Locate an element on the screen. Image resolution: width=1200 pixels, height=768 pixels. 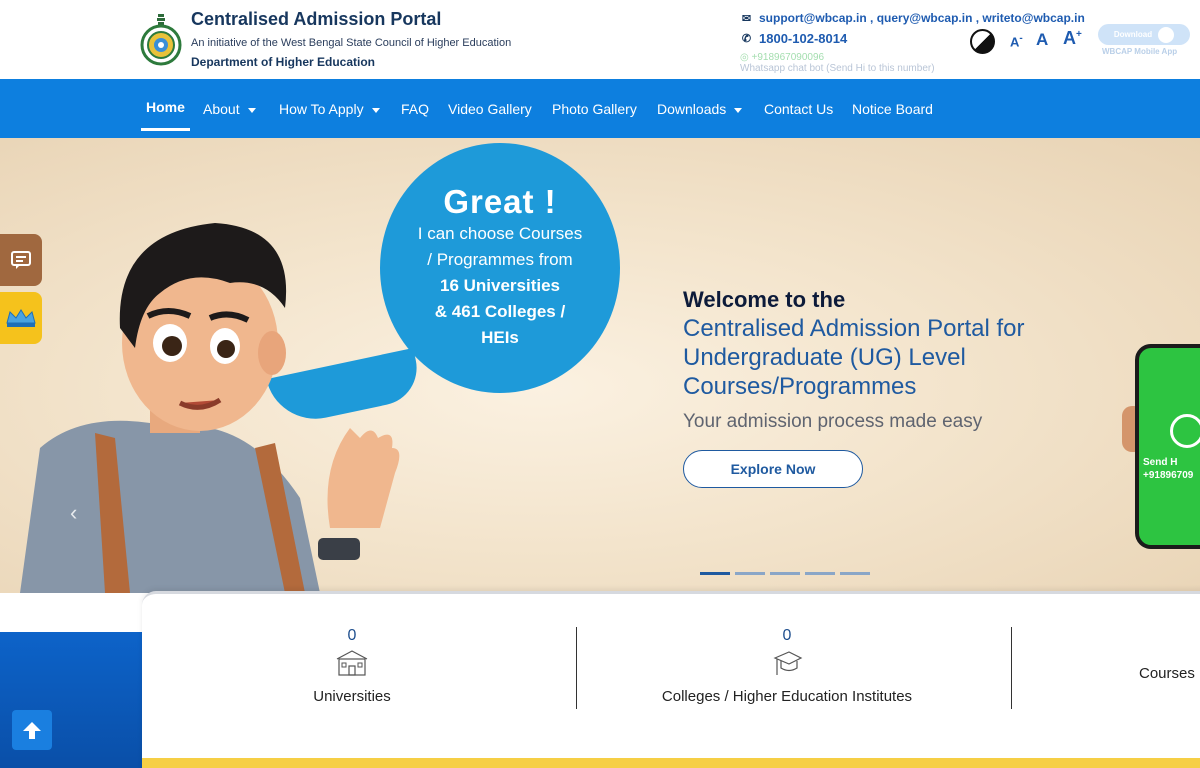
nav-downloads: Downloads is located at coordinates (700, 109).